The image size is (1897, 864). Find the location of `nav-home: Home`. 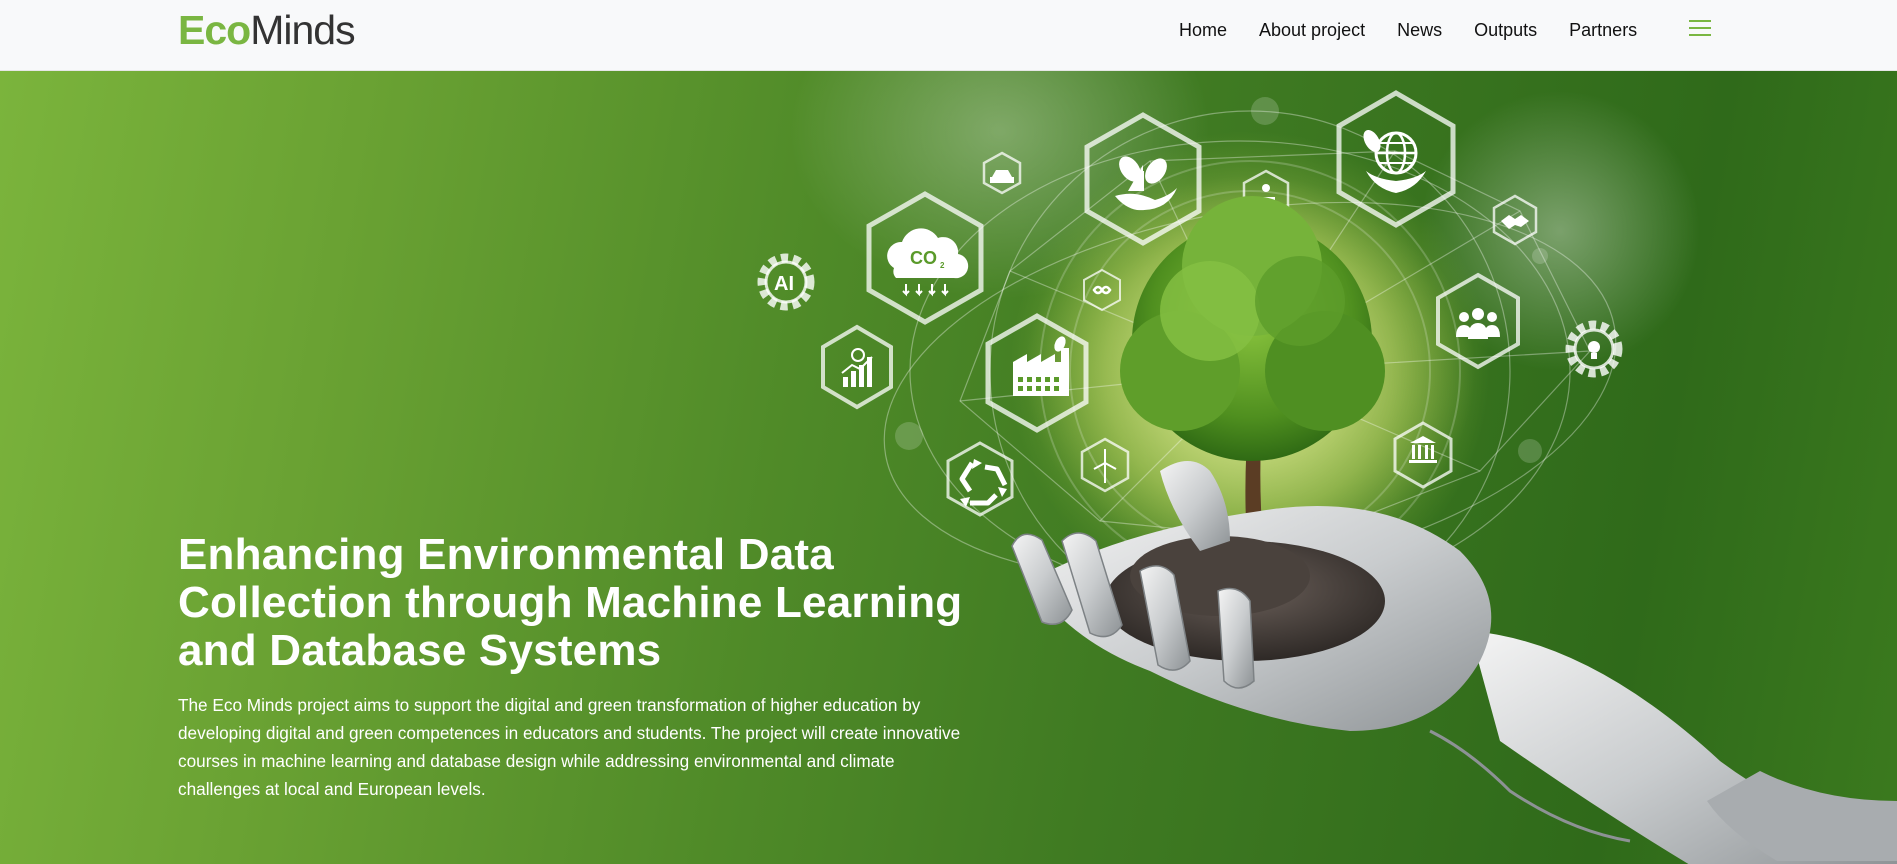

nav-home: Home is located at coordinates (1203, 30).